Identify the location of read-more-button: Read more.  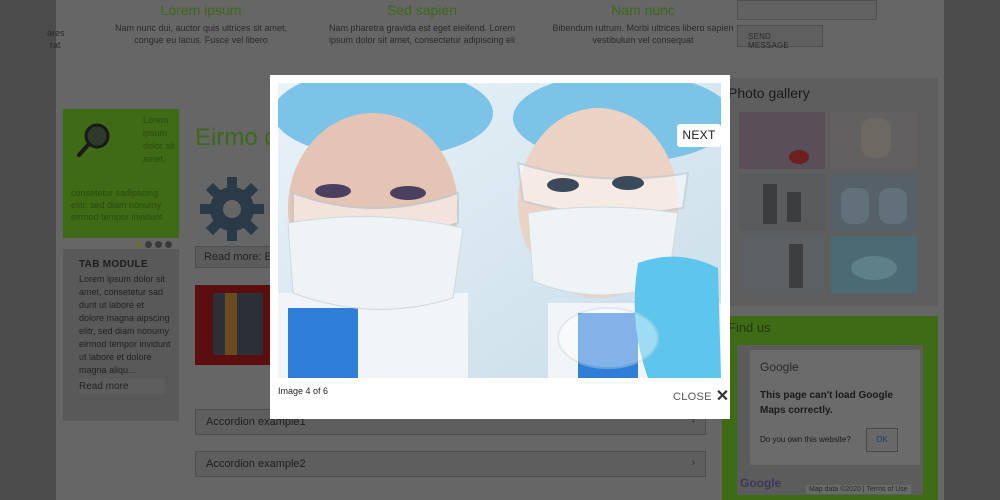
(122, 386).